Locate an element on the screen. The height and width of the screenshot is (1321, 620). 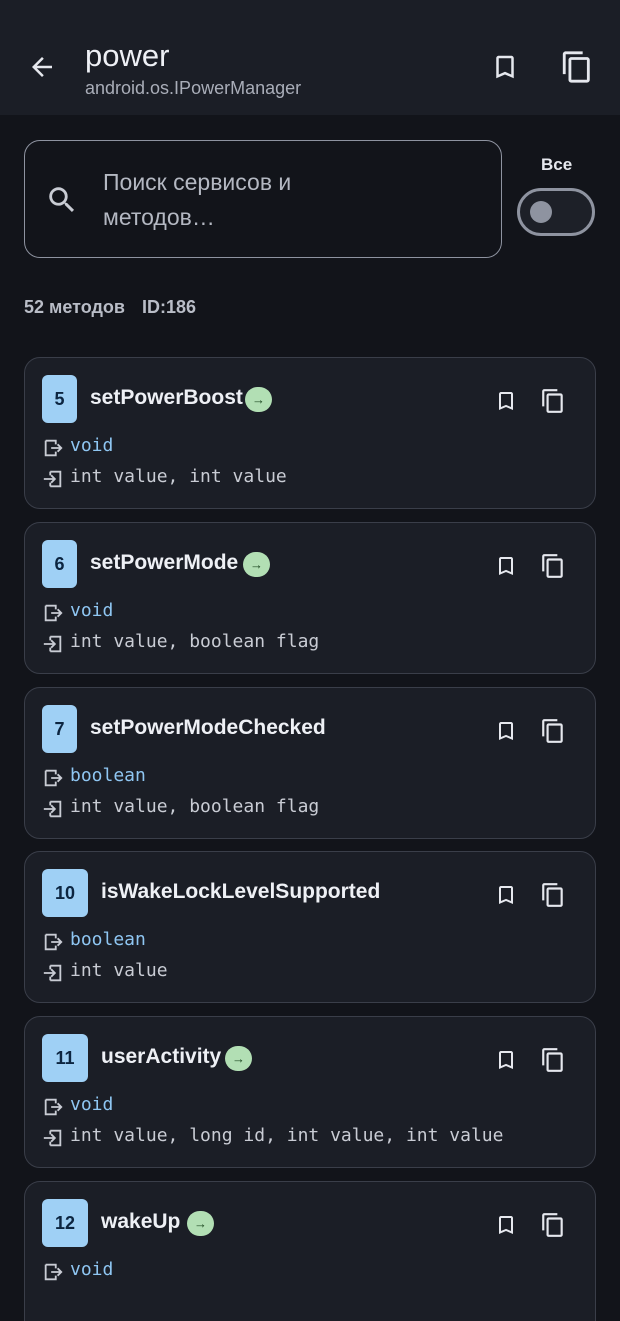
page-title: power is located at coordinates (127, 55).